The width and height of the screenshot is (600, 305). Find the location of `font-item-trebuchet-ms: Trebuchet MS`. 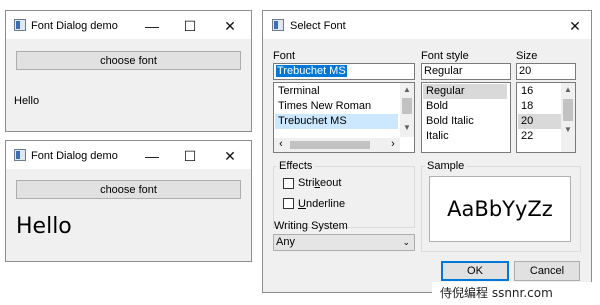

font-item-trebuchet-ms: Trebuchet MS is located at coordinates (336, 121).